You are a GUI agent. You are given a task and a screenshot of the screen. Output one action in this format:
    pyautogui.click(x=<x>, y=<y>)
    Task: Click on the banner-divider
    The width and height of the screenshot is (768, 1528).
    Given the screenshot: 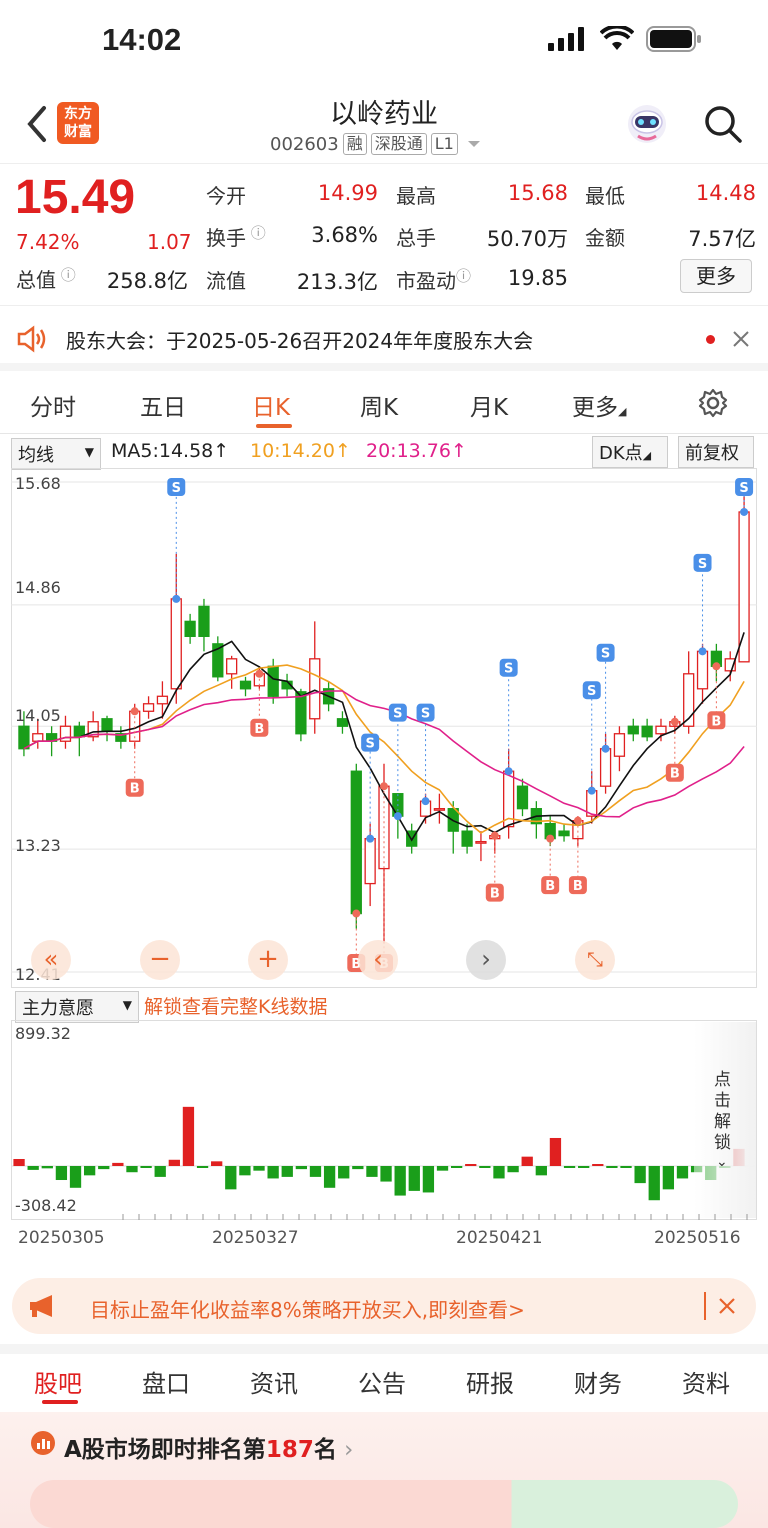 What is the action you would take?
    pyautogui.click(x=705, y=1306)
    